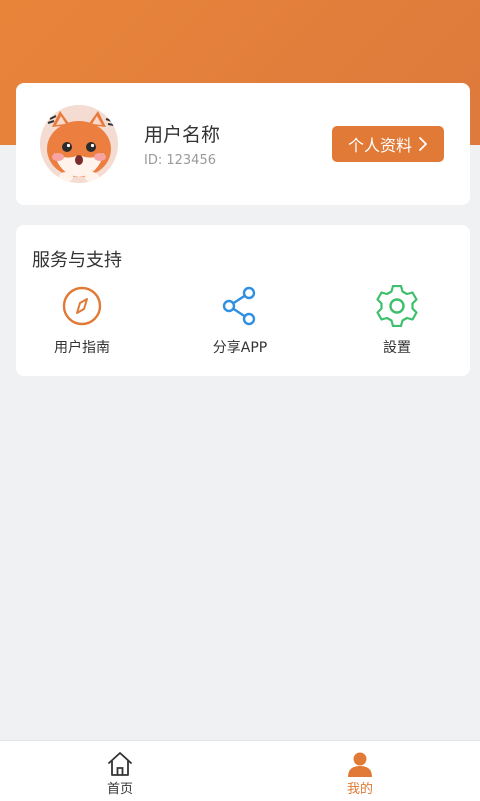 This screenshot has height=801, width=480. Describe the element at coordinates (240, 348) in the screenshot. I see `service-item-label: 分享APP` at that location.